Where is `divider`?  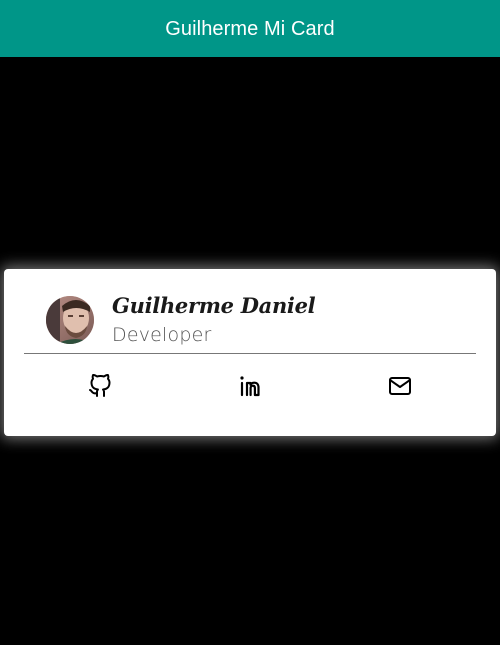 divider is located at coordinates (250, 353).